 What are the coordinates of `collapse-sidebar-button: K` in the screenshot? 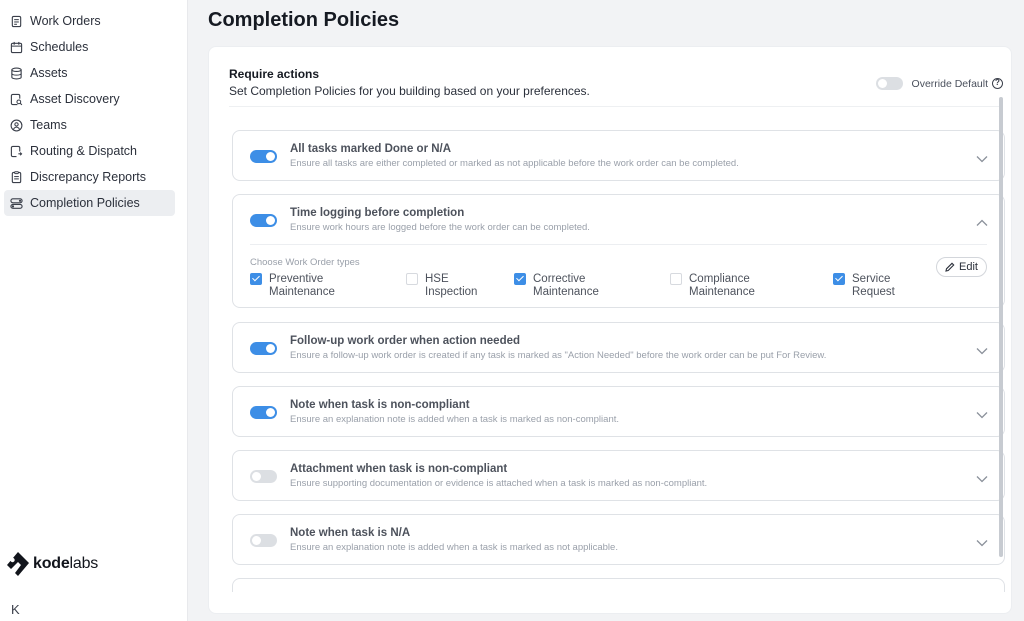 It's located at (15, 609).